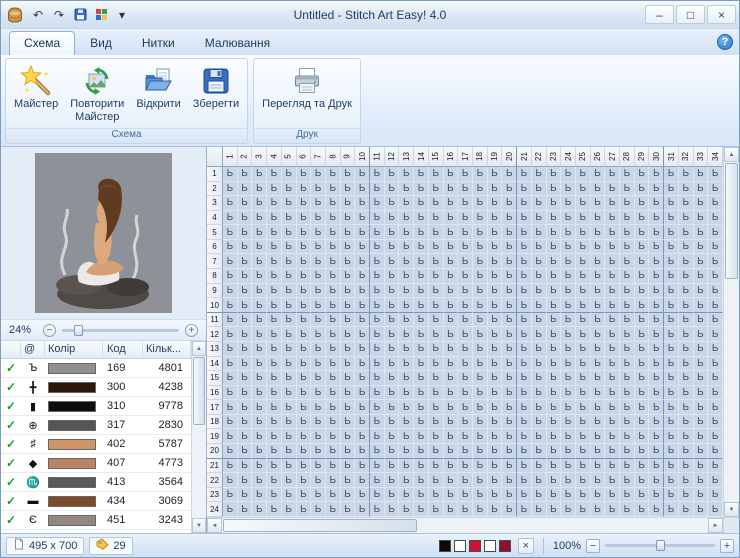 This screenshot has height=558, width=740. I want to click on status-swatch, so click(504, 545).